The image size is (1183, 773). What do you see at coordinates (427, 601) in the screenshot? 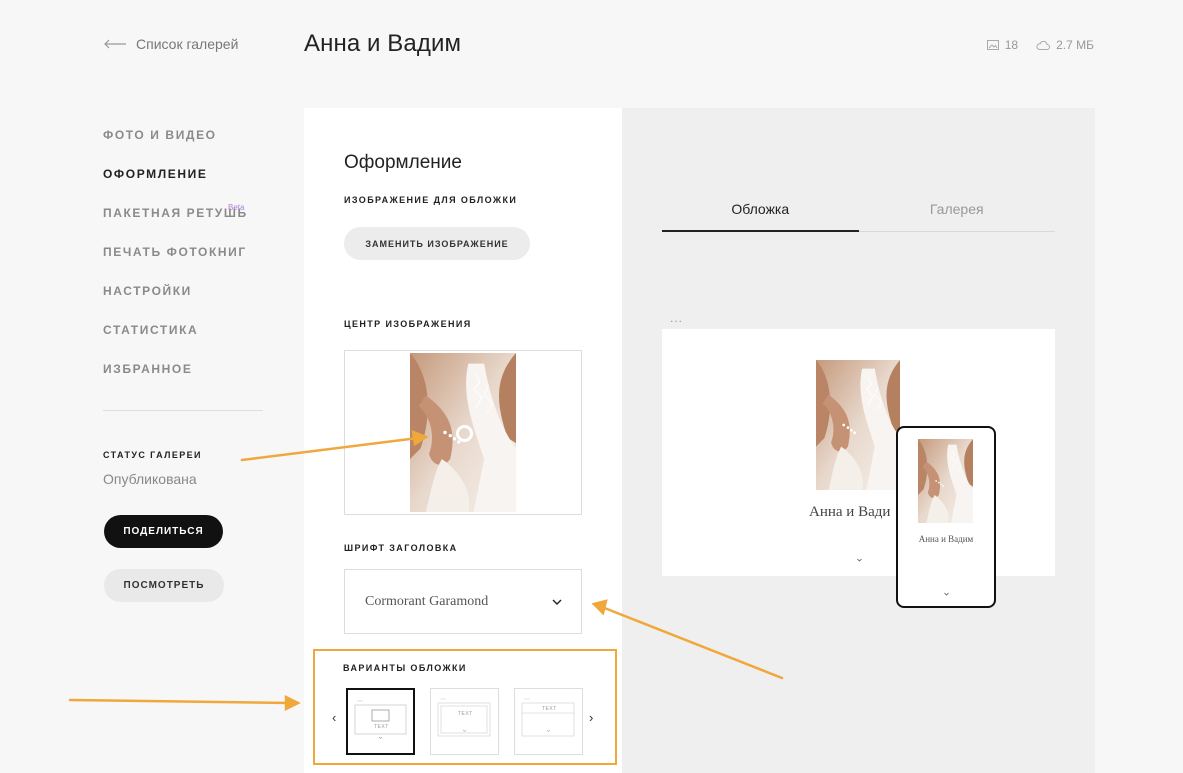
I see `font-select-value: Cormorant Garamond` at bounding box center [427, 601].